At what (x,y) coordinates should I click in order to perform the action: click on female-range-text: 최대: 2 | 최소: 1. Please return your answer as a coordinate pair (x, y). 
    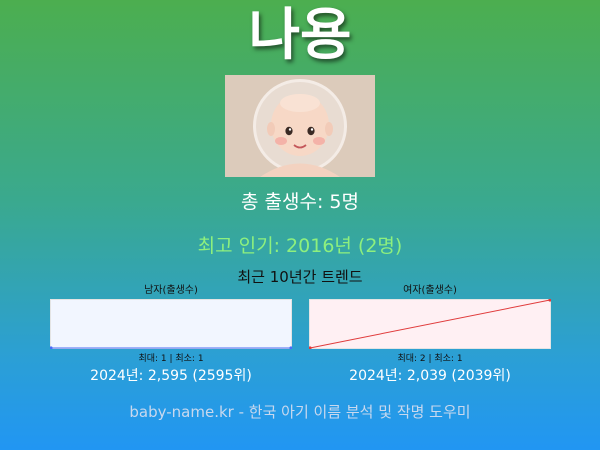
    Looking at the image, I should click on (430, 359).